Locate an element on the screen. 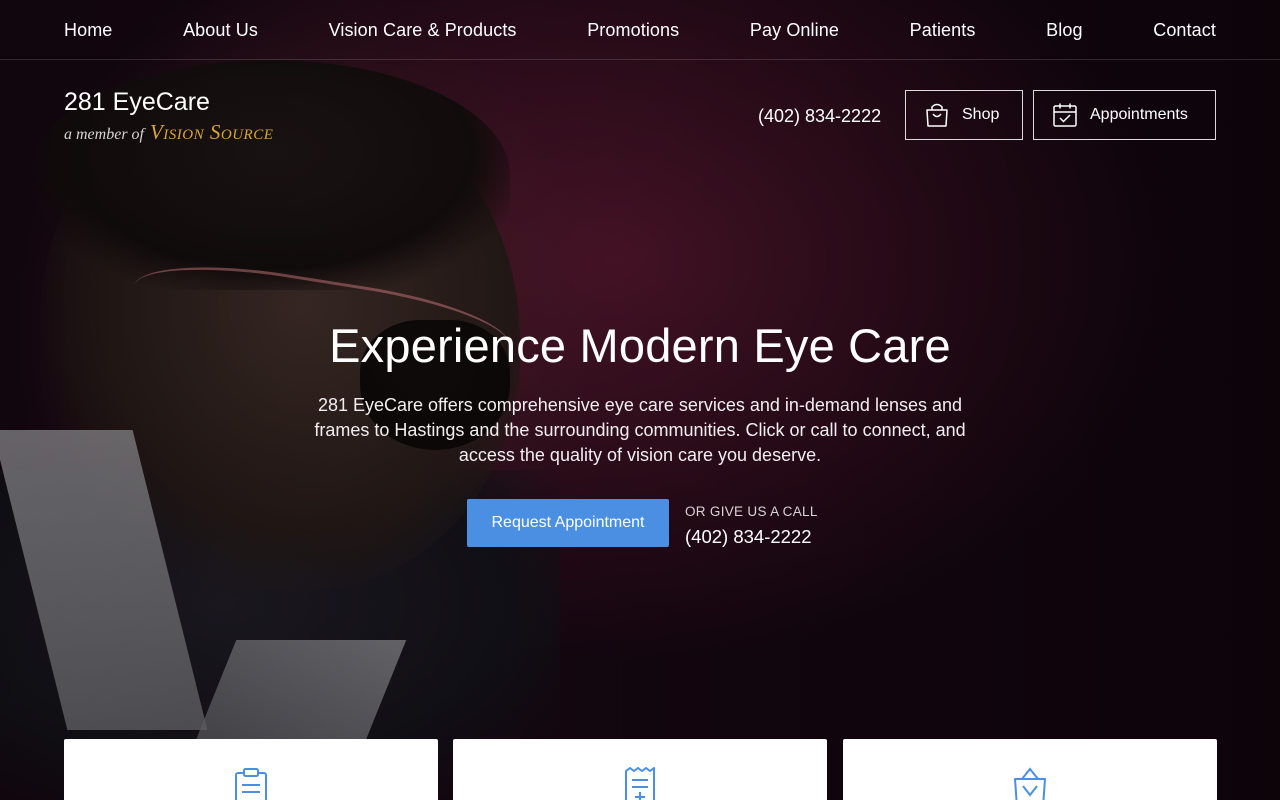 The image size is (1280, 800). receipt-icon is located at coordinates (640, 783).